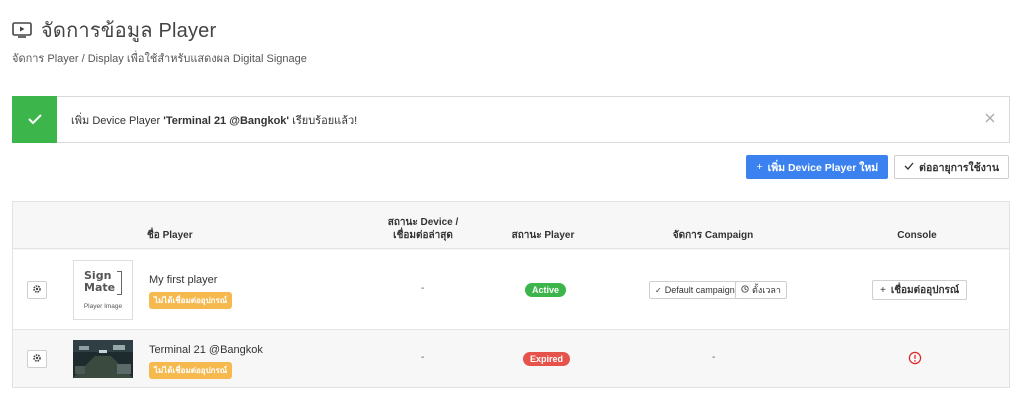 The width and height of the screenshot is (1024, 415). I want to click on col-player-status: สถานะ Player, so click(543, 235).